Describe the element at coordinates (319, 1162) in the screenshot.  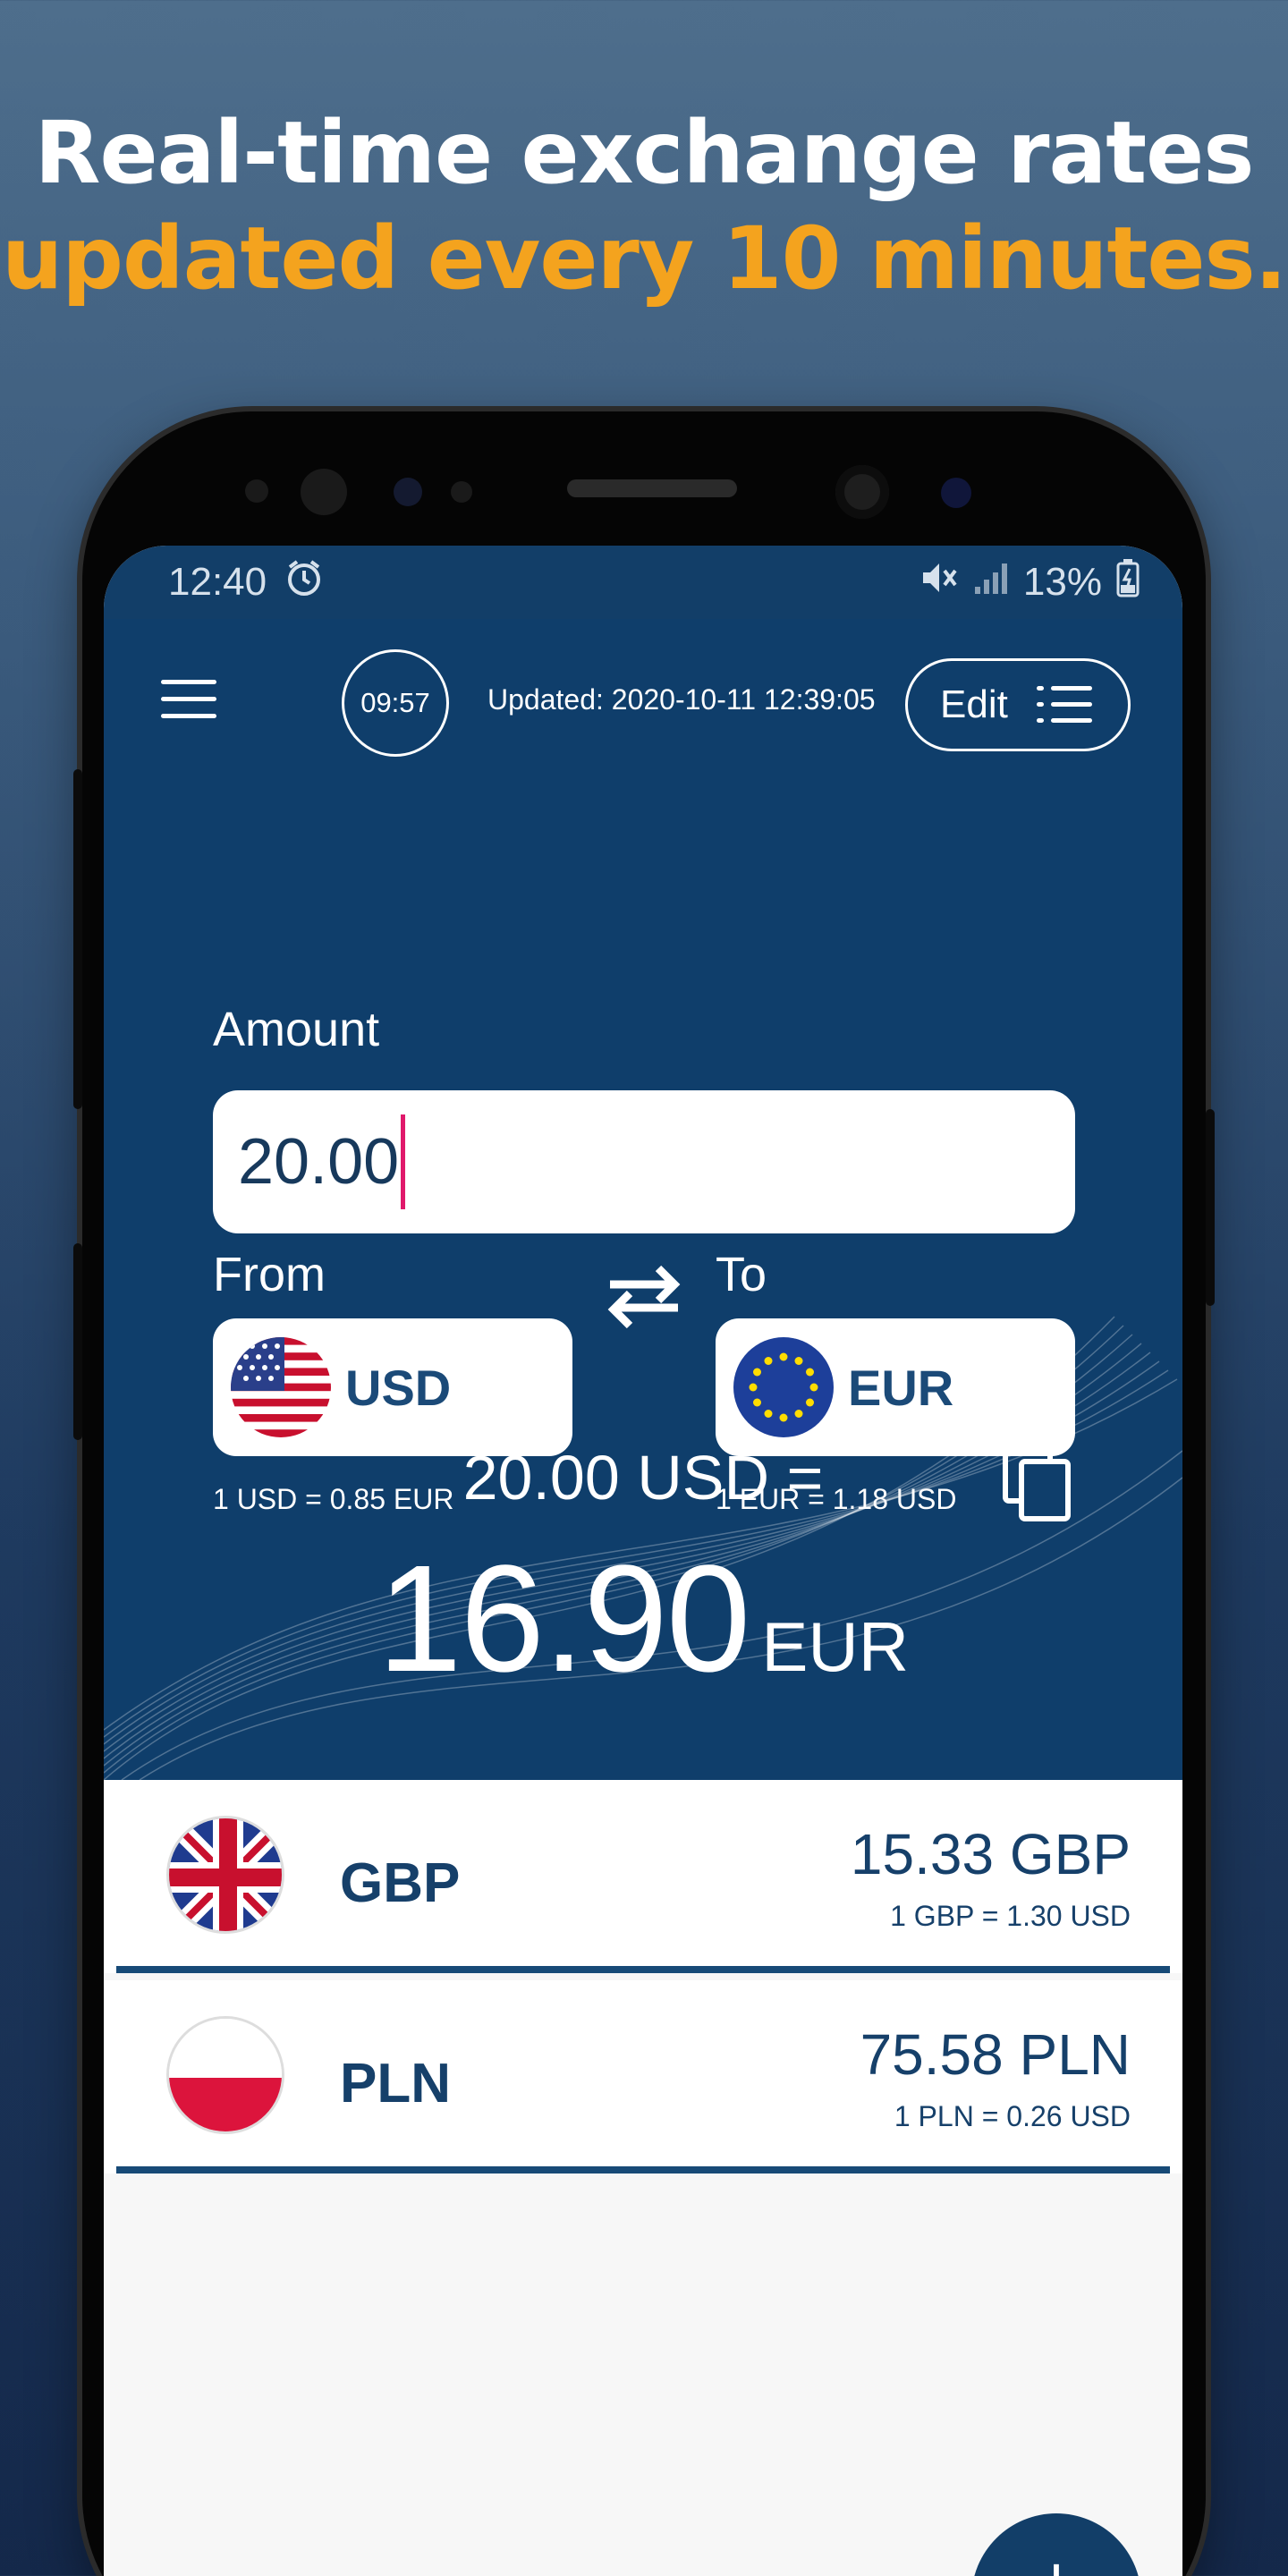
I see `amount-value: 20.00` at that location.